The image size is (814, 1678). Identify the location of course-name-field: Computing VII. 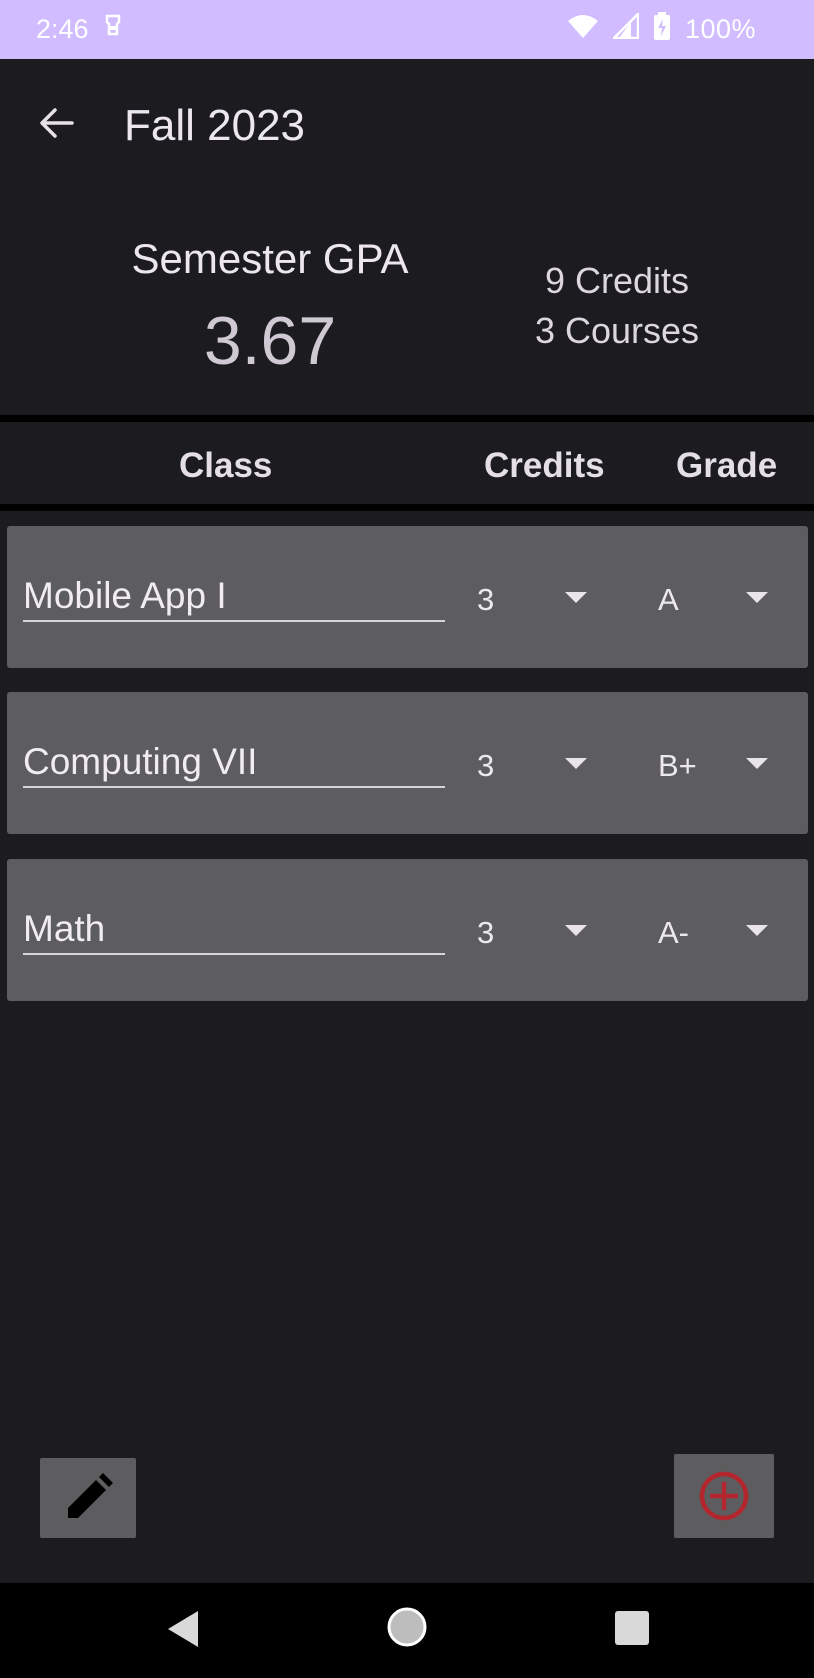
(234, 765).